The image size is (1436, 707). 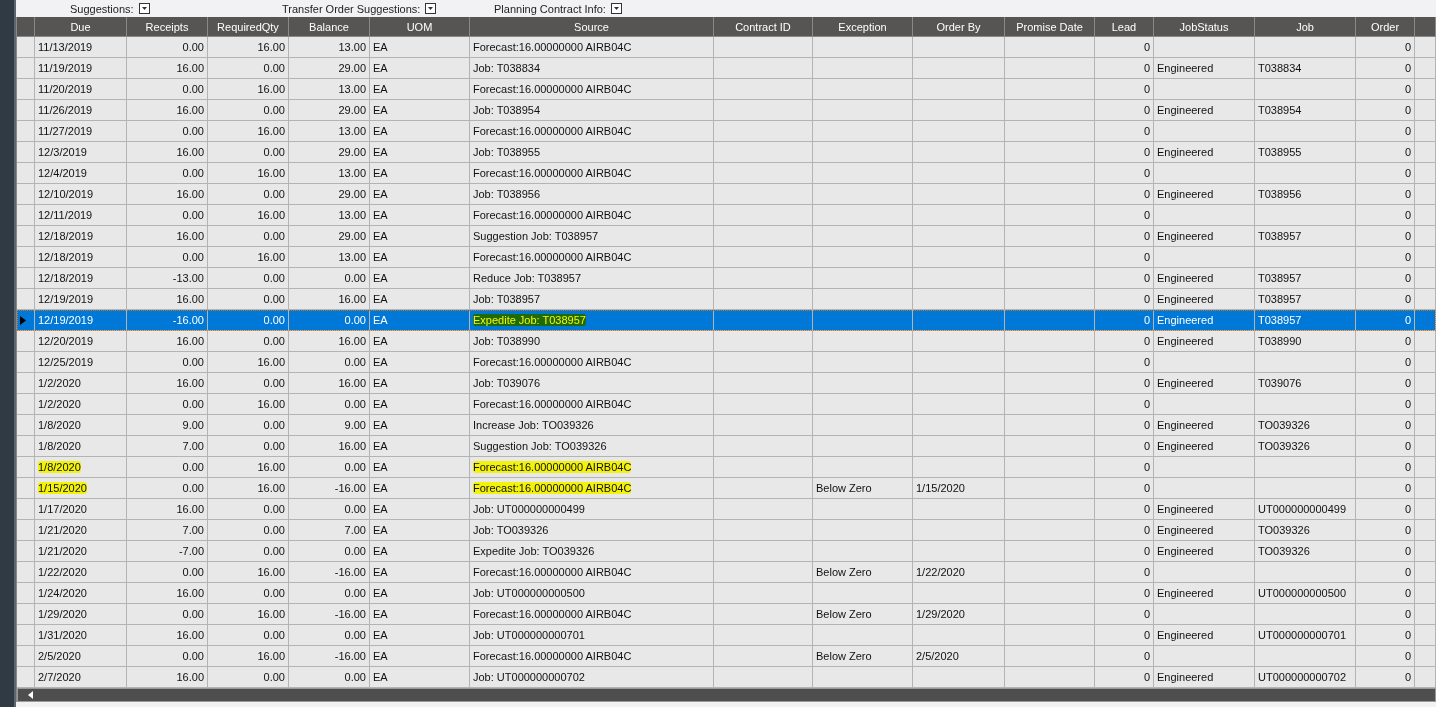 I want to click on table-row: 1/29/2020 0.00 16.00 -16.00 EA Forecast:16.00000000 AIRB04C Below Zero 1/29/2020 0 0, so click(x=726, y=614).